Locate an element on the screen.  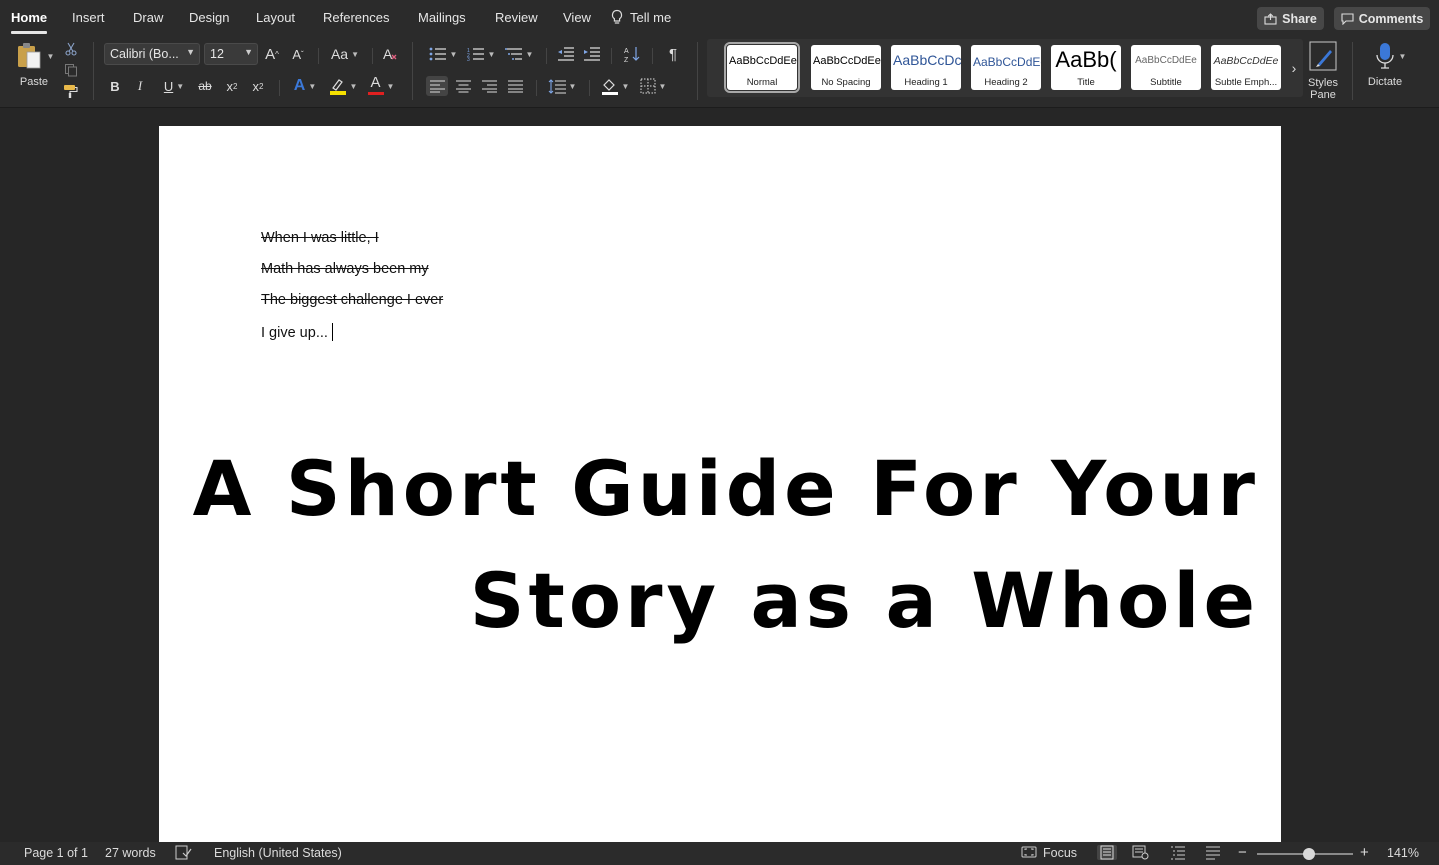
styles-pane-label: Styles Pane is located at coordinates (1323, 89).